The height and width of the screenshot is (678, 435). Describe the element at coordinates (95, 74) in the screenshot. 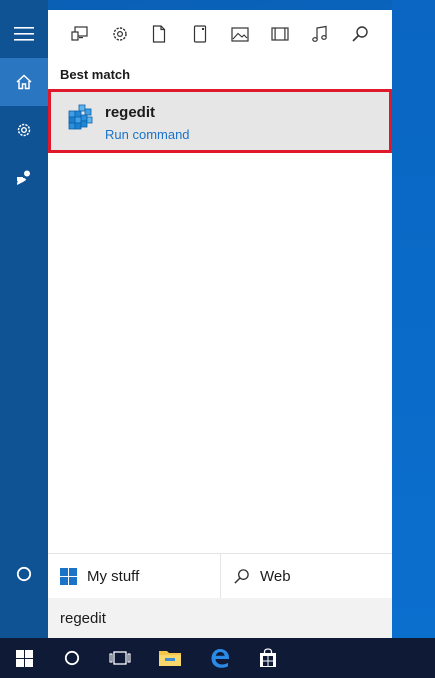

I see `section-header-best-match: Best match` at that location.